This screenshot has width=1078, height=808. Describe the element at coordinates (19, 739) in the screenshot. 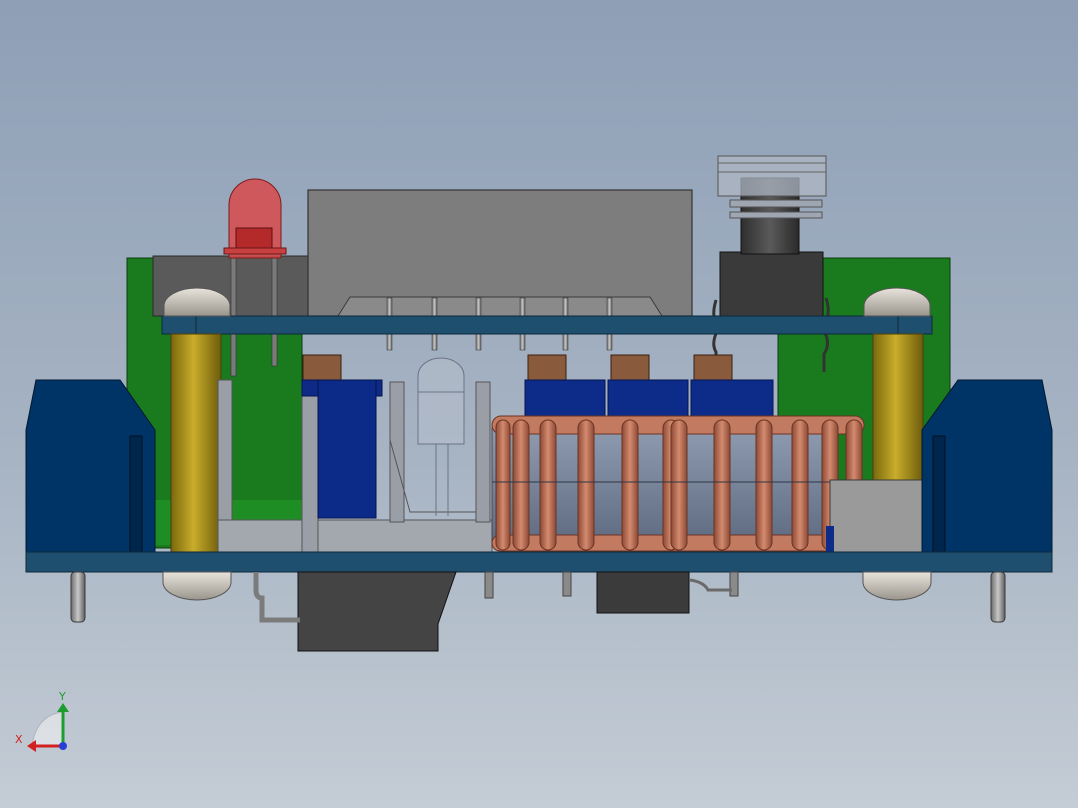

I see `x-axis-label: X` at that location.